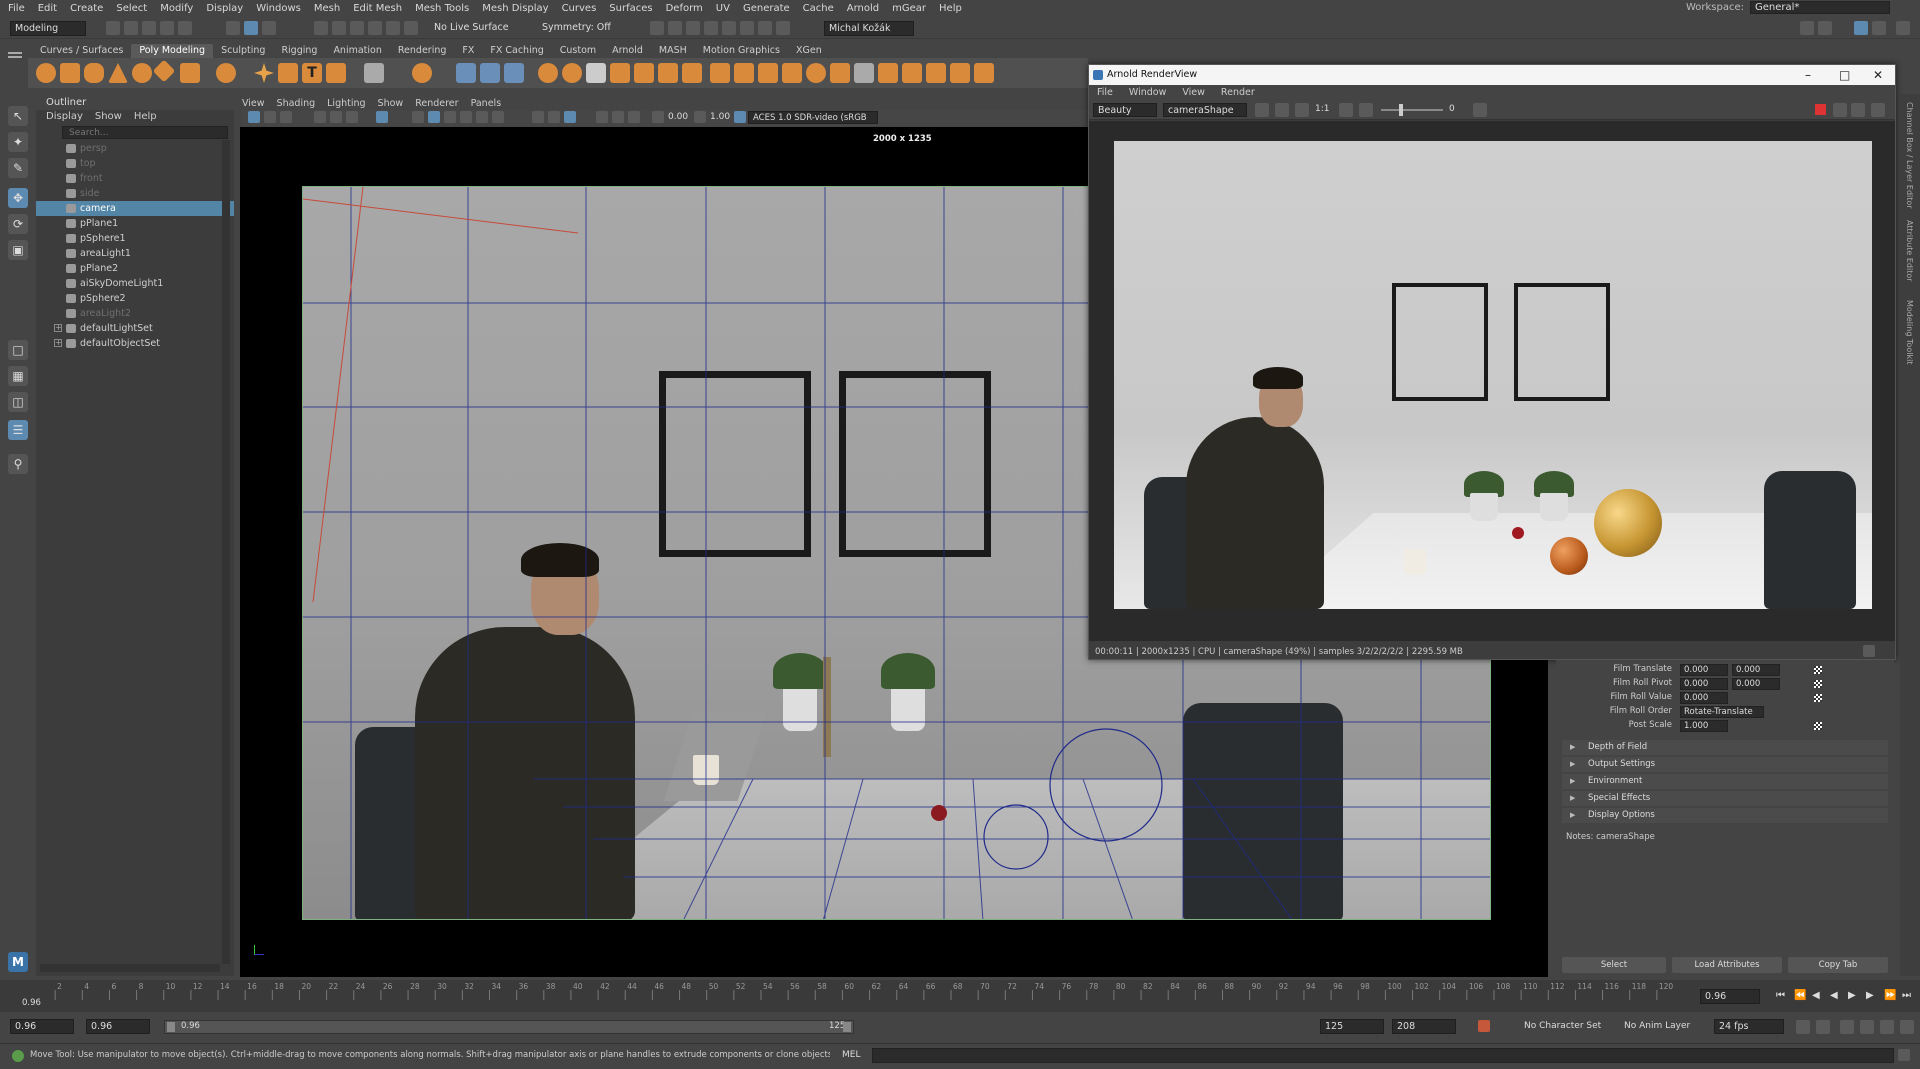 Image resolution: width=1920 pixels, height=1069 pixels. Describe the element at coordinates (869, 28) in the screenshot. I see `user-account-dropdown: Michal Kožák` at that location.